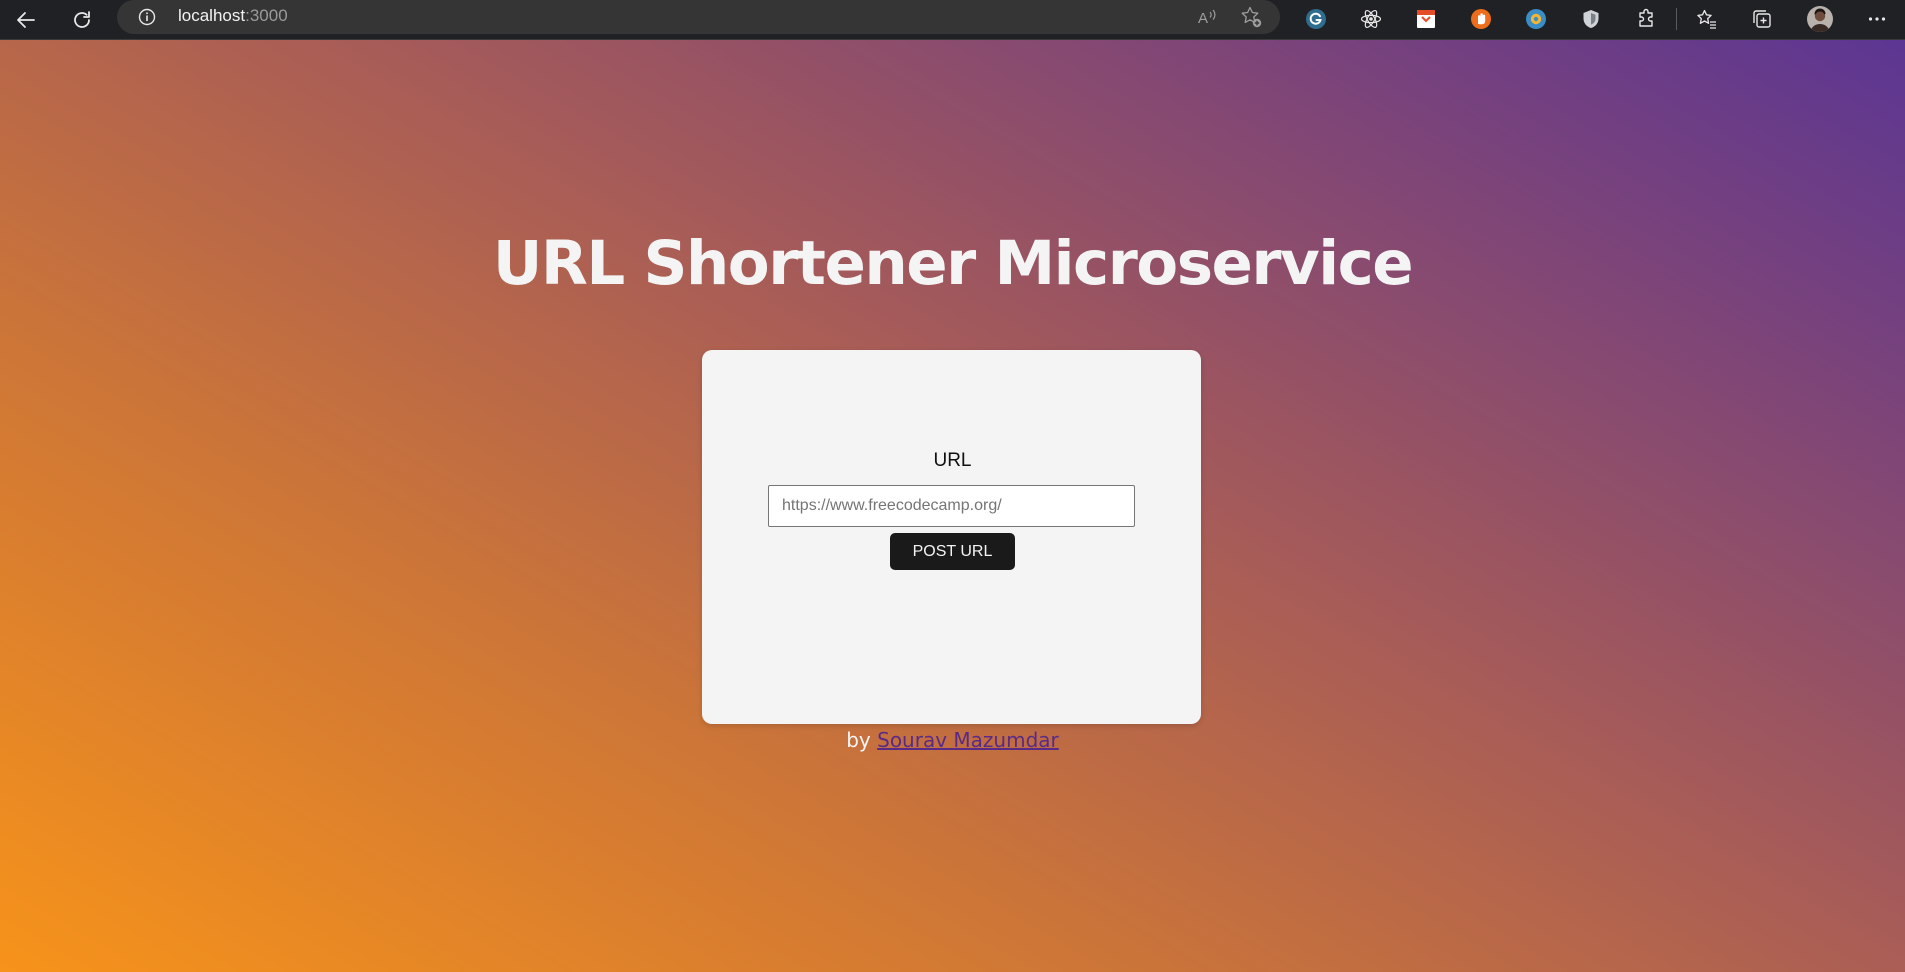  I want to click on url-input, so click(951, 506).